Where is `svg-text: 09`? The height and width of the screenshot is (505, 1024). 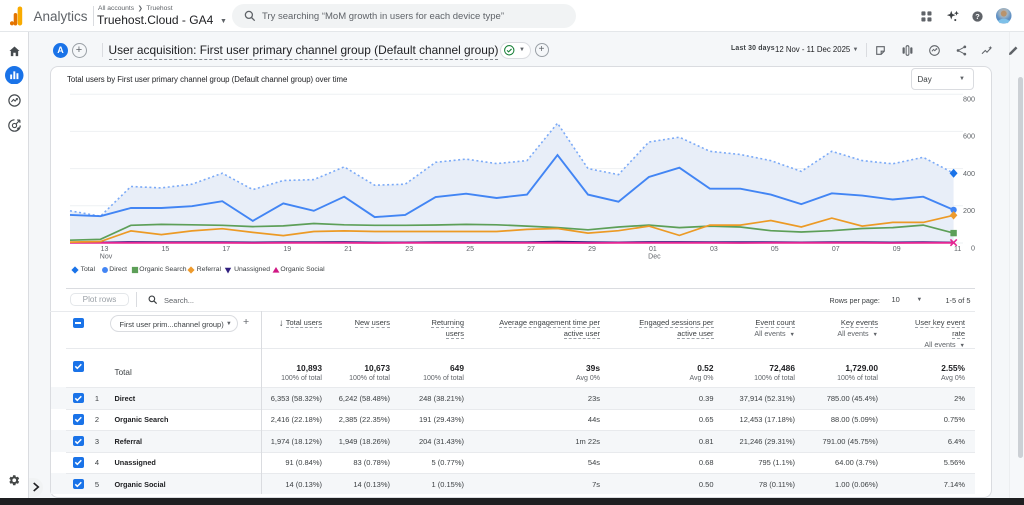 svg-text: 09 is located at coordinates (897, 249).